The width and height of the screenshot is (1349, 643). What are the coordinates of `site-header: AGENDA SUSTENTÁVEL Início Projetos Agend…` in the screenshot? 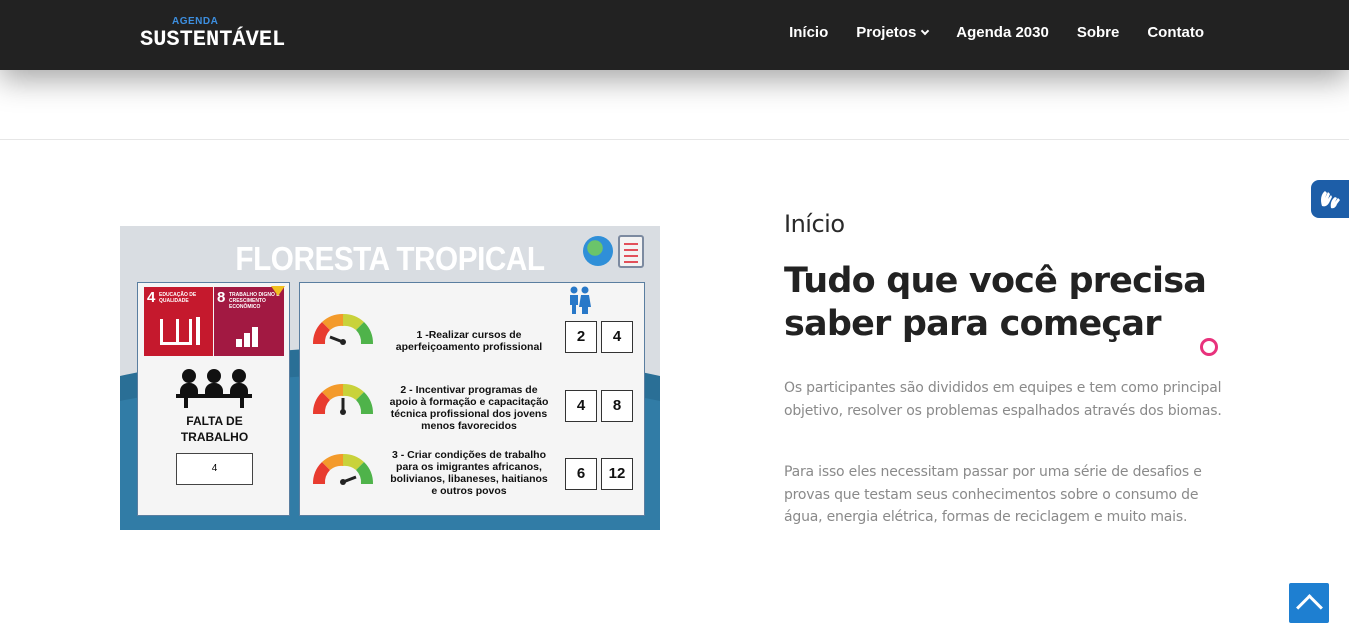 It's located at (674, 35).